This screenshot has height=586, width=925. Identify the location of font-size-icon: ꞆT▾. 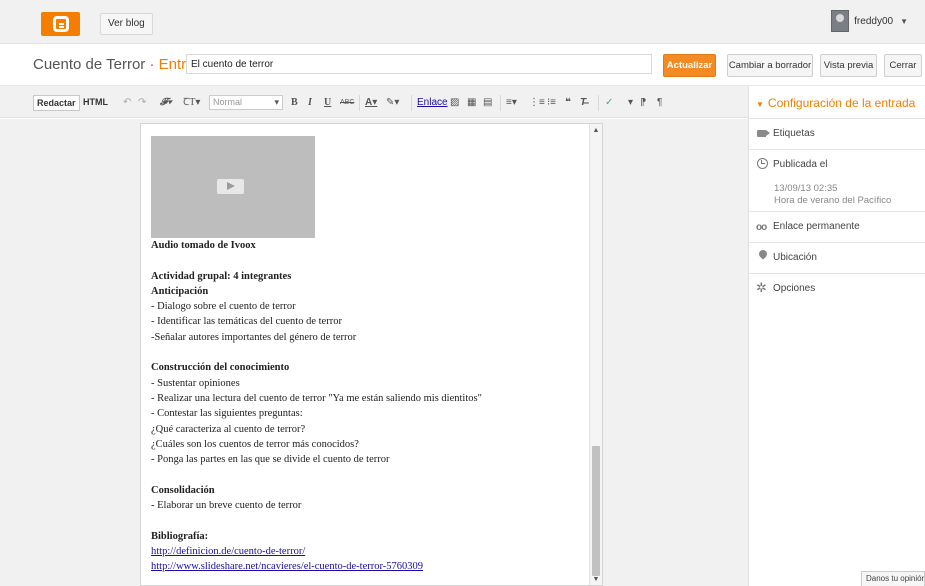
(191, 103).